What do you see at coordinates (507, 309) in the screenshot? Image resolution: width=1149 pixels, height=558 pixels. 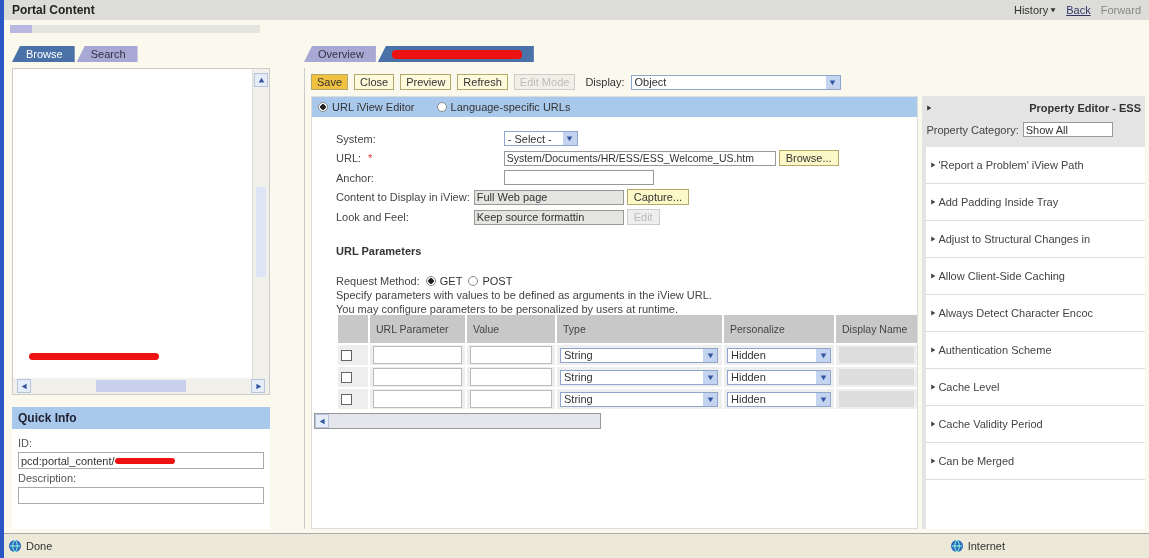 I see `help-text: You may configure parameters to be personalized by users at runtime.` at bounding box center [507, 309].